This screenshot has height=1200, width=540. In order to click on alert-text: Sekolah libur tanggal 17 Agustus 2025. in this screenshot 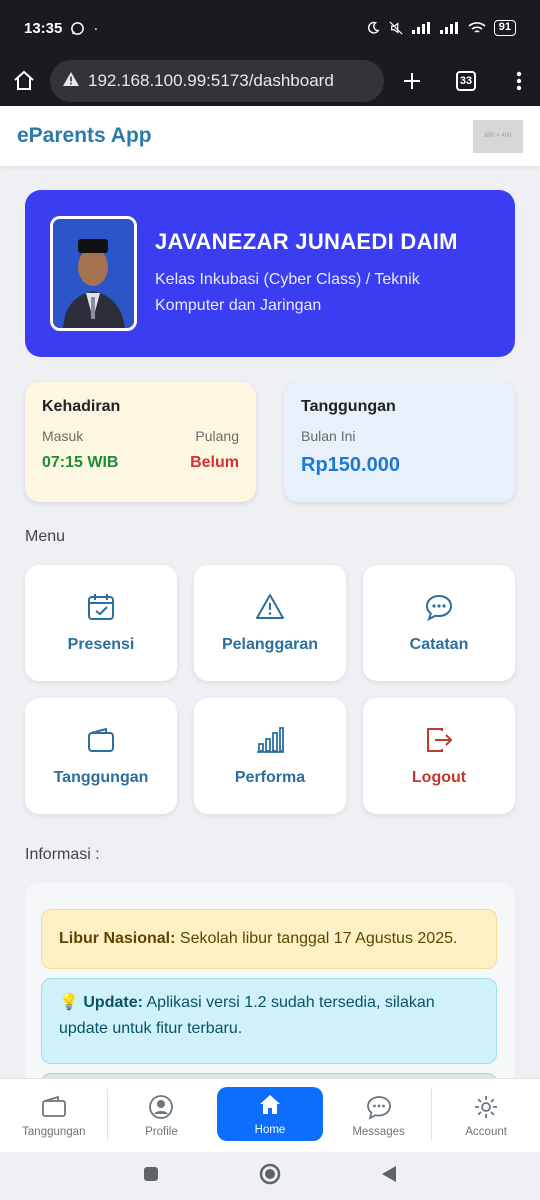, I will do `click(316, 938)`.